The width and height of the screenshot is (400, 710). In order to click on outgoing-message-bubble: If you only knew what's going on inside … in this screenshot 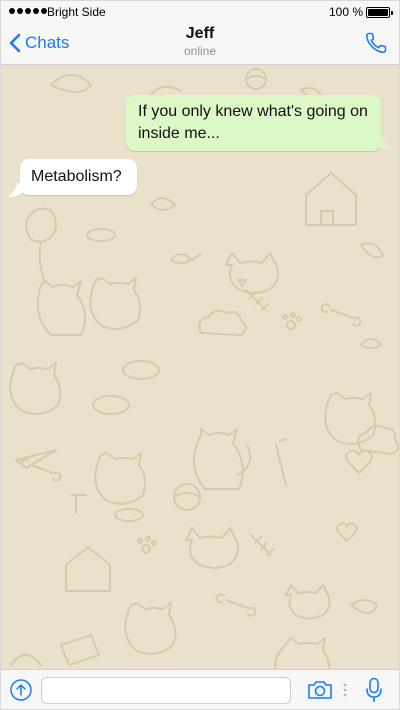, I will do `click(253, 123)`.